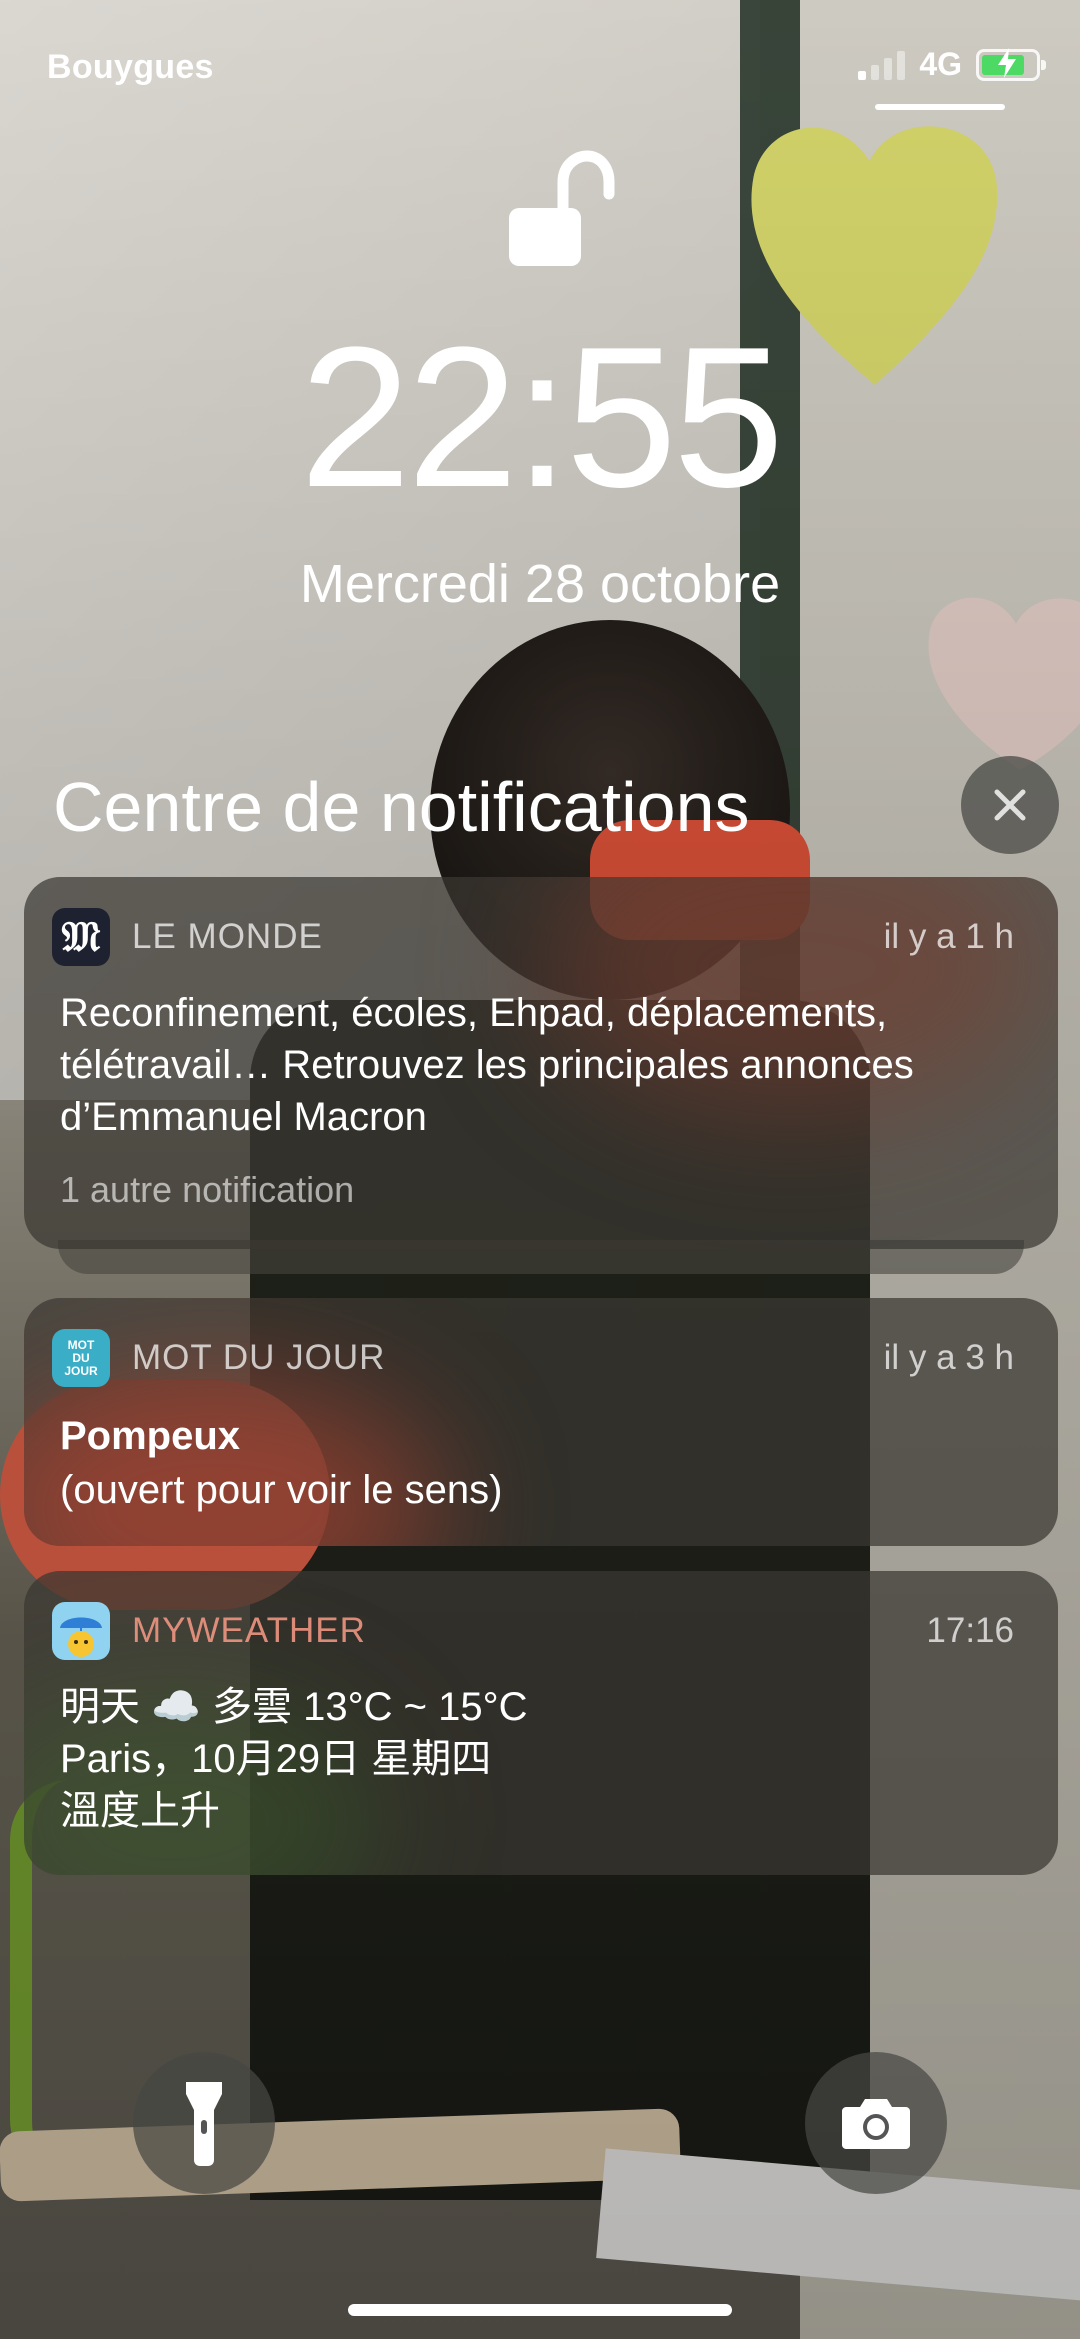  I want to click on camera-button, so click(876, 2123).